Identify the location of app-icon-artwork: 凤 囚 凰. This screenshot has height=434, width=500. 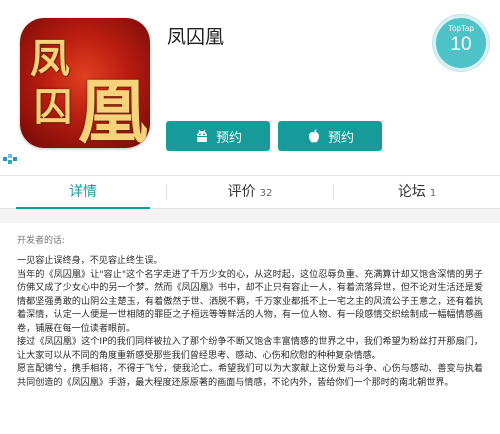
(85, 83).